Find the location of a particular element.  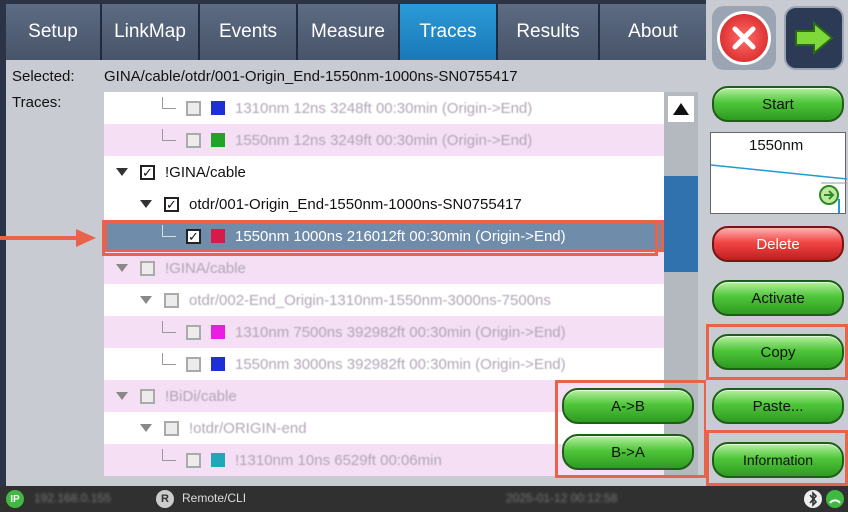

scroll-thumb is located at coordinates (681, 224).